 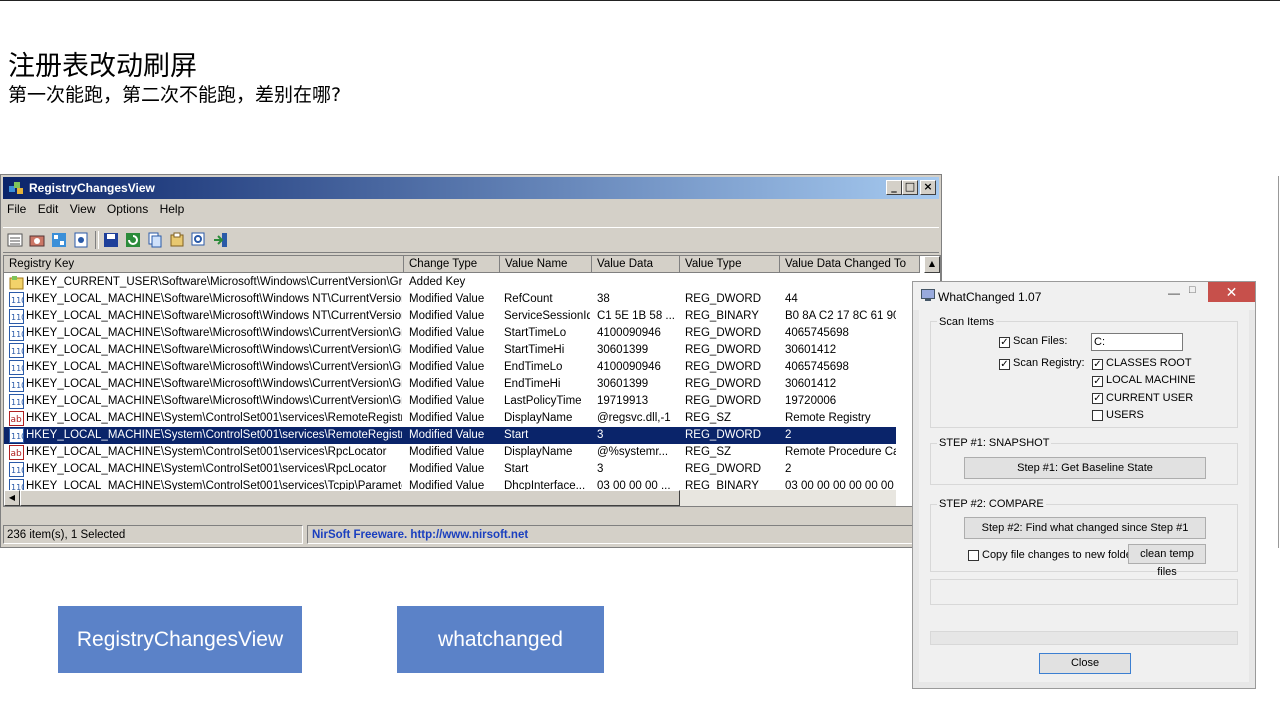 What do you see at coordinates (59, 240) in the screenshot?
I see `registry-table-icon` at bounding box center [59, 240].